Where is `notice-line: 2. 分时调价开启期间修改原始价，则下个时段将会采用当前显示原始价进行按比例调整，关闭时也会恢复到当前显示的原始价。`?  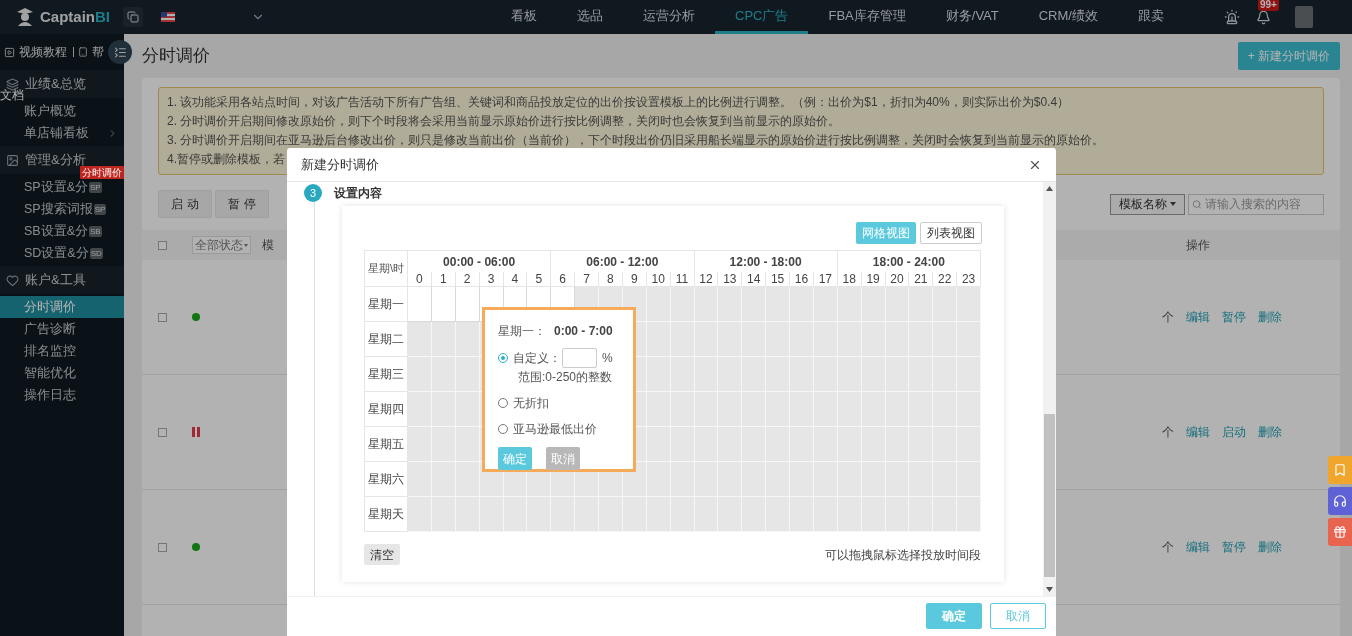 notice-line: 2. 分时调价开启期间修改原始价，则下个时段将会采用当前显示原始价进行按比例调整，关闭时也会恢复到当前显示的原始价。 is located at coordinates (504, 121).